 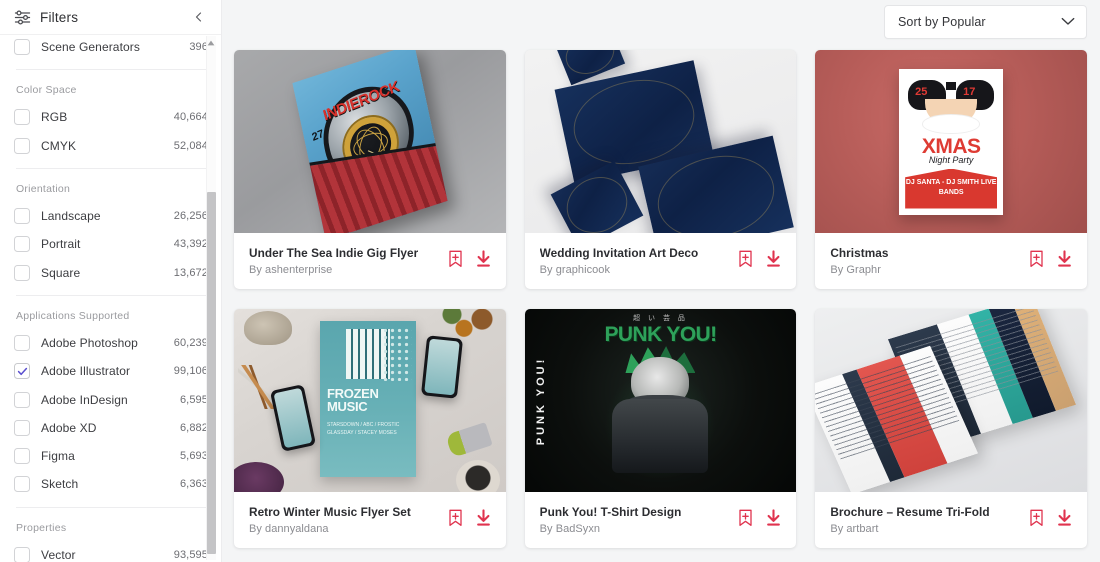 What do you see at coordinates (111, 343) in the screenshot?
I see `filter-row-adobe-photoshop: Adobe Photoshop 60,239` at bounding box center [111, 343].